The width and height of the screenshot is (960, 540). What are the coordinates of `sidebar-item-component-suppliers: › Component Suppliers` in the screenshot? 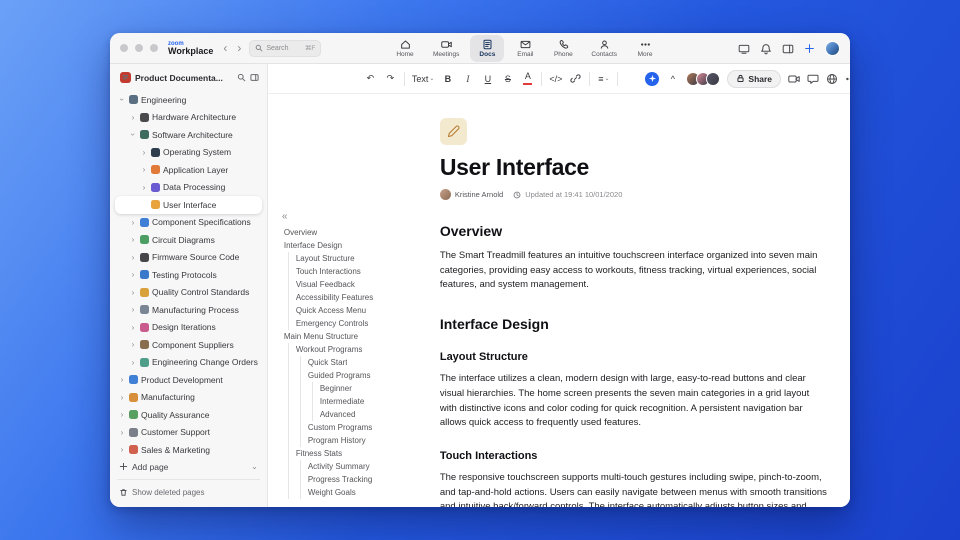 It's located at (188, 345).